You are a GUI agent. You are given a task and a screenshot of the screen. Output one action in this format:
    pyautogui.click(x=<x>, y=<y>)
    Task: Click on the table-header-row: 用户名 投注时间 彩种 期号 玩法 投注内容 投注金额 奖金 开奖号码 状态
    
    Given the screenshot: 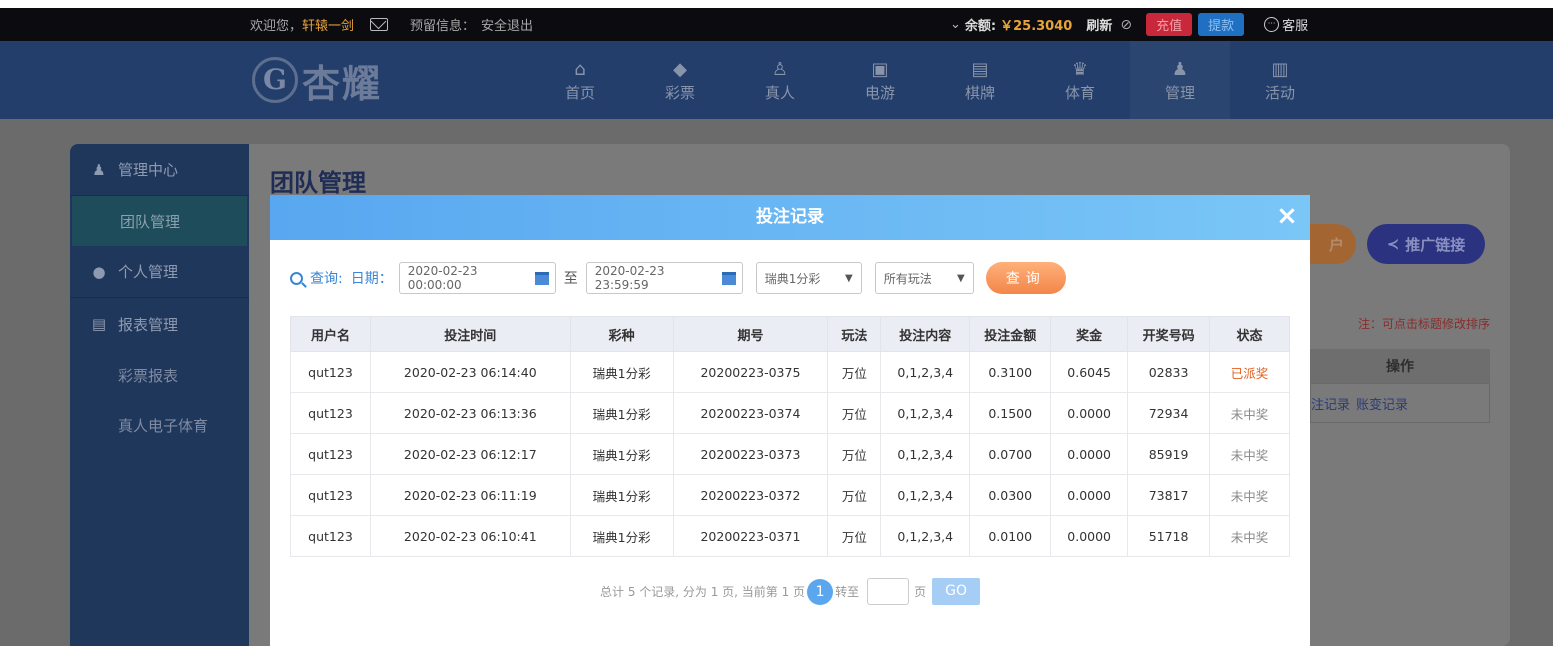 What is the action you would take?
    pyautogui.click(x=790, y=334)
    